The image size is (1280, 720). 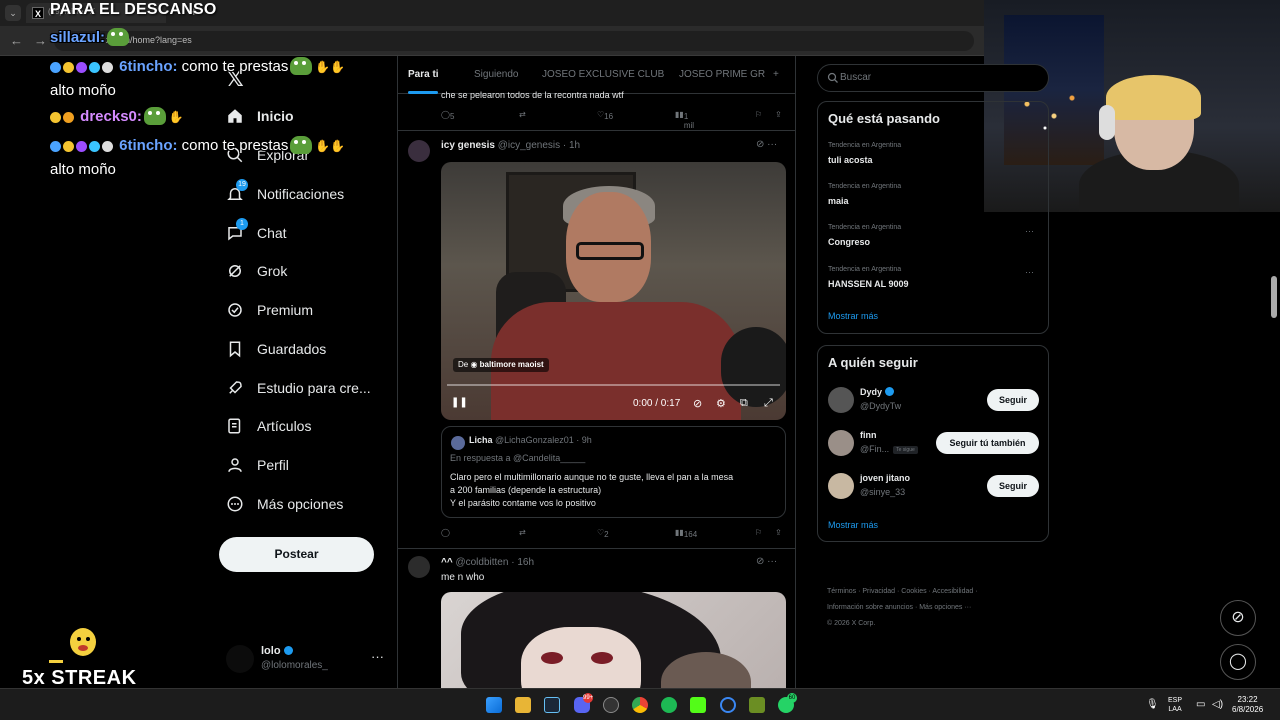 I want to click on home-icon, so click(x=235, y=116).